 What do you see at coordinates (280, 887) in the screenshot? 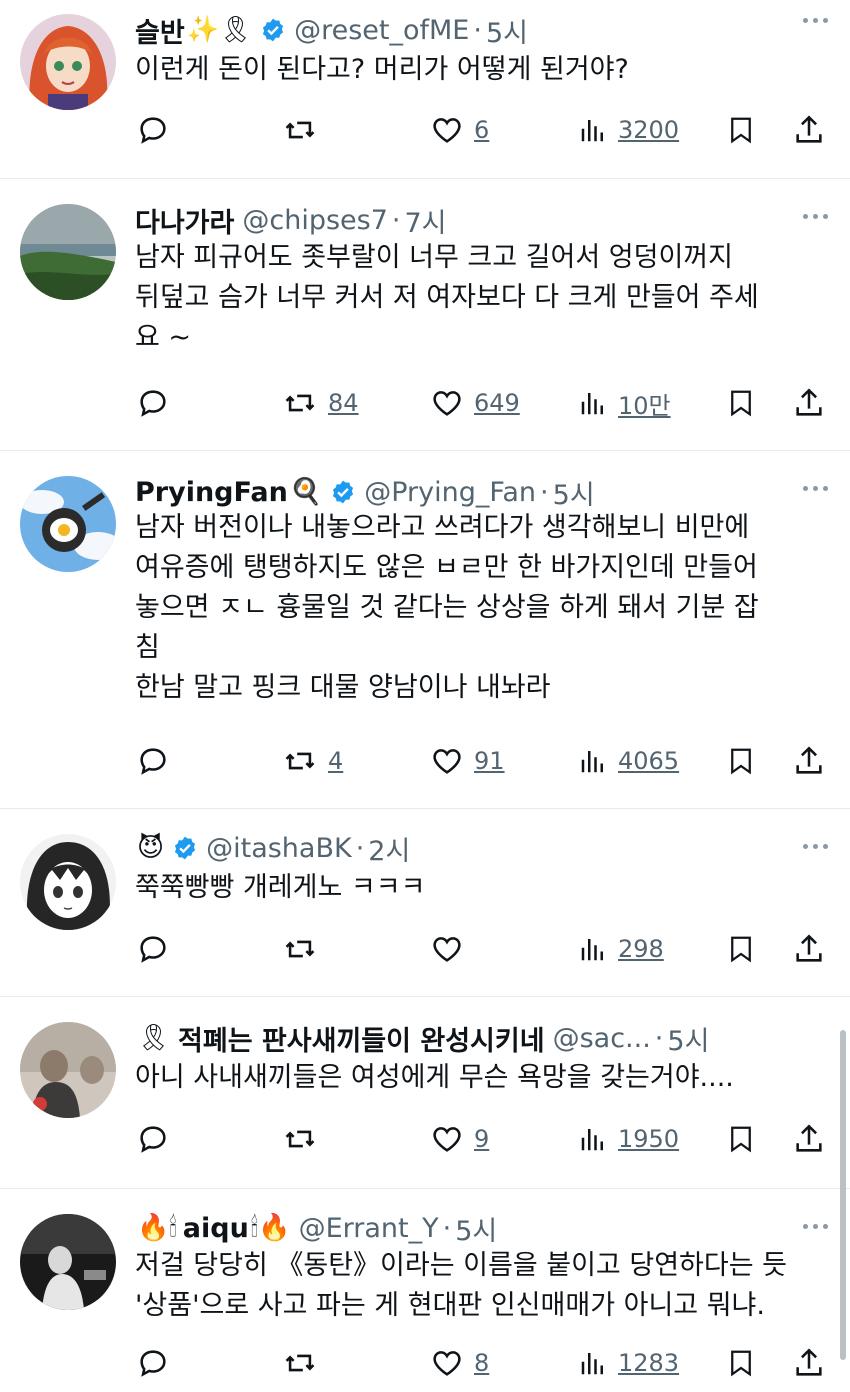
I see `tweet-text: 쭉쭉빵빵 개레게노 ㅋㅋㅋ` at bounding box center [280, 887].